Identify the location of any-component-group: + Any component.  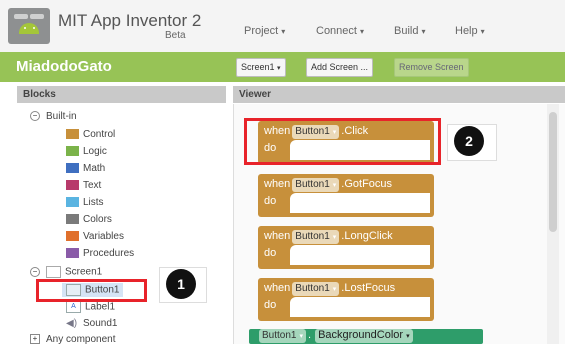
(73, 339).